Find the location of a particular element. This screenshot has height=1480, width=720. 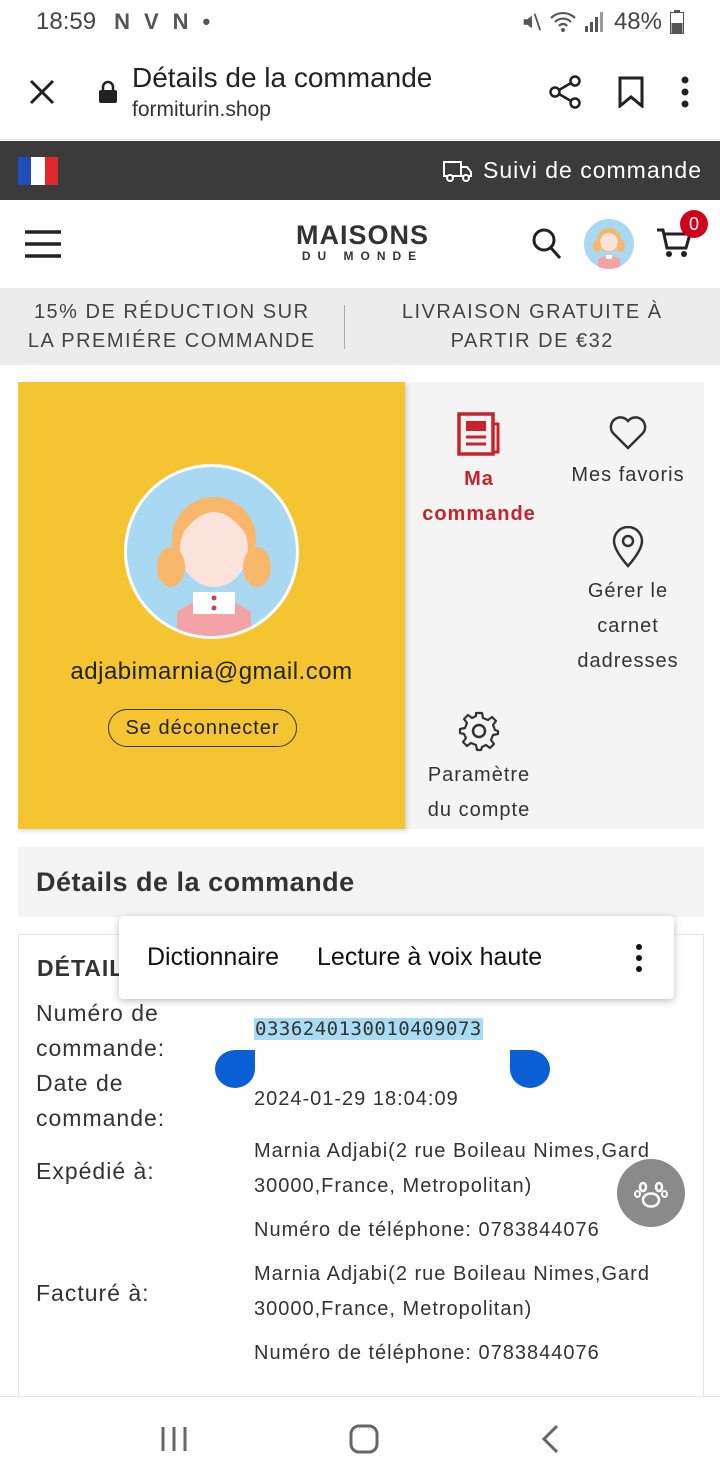

shipped-to-label: Expédié à: is located at coordinates (95, 1171).